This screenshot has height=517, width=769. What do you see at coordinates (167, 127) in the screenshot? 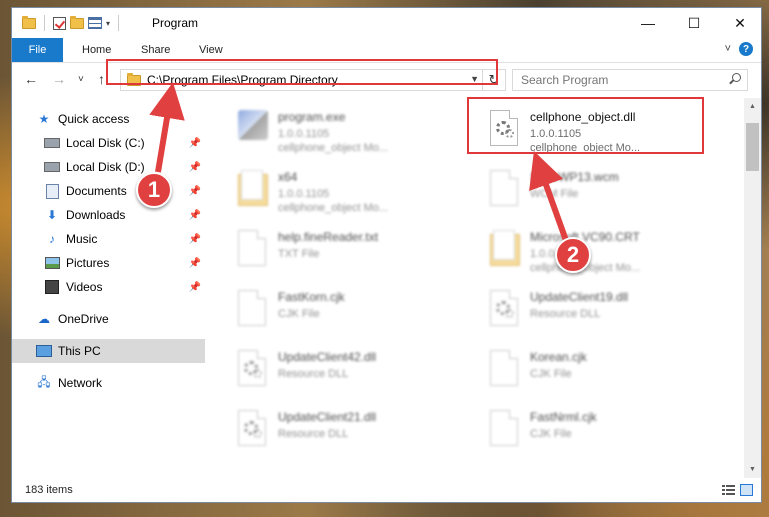
I see `arrow-to-address-bar` at bounding box center [167, 127].